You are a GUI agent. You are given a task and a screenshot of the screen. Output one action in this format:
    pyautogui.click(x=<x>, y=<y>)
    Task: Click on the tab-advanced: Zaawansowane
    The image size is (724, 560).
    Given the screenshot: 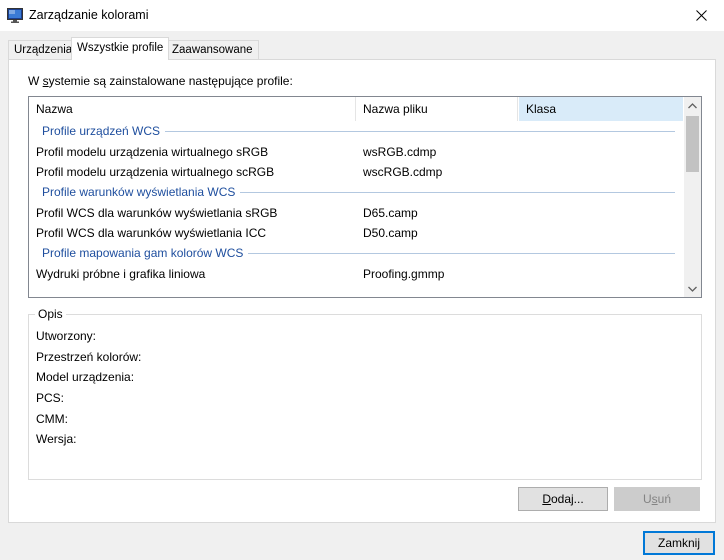 What is the action you would take?
    pyautogui.click(x=212, y=50)
    